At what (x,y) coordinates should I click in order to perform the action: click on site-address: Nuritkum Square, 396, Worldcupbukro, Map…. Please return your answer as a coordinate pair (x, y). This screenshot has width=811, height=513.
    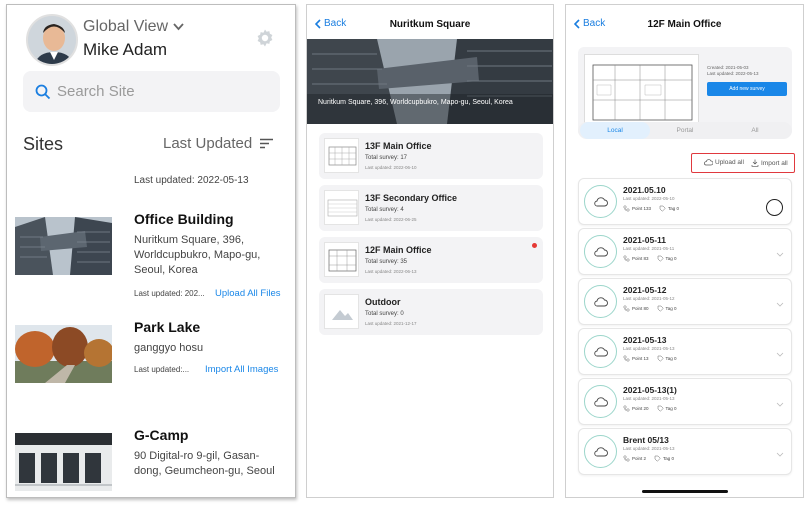
    Looking at the image, I should click on (415, 102).